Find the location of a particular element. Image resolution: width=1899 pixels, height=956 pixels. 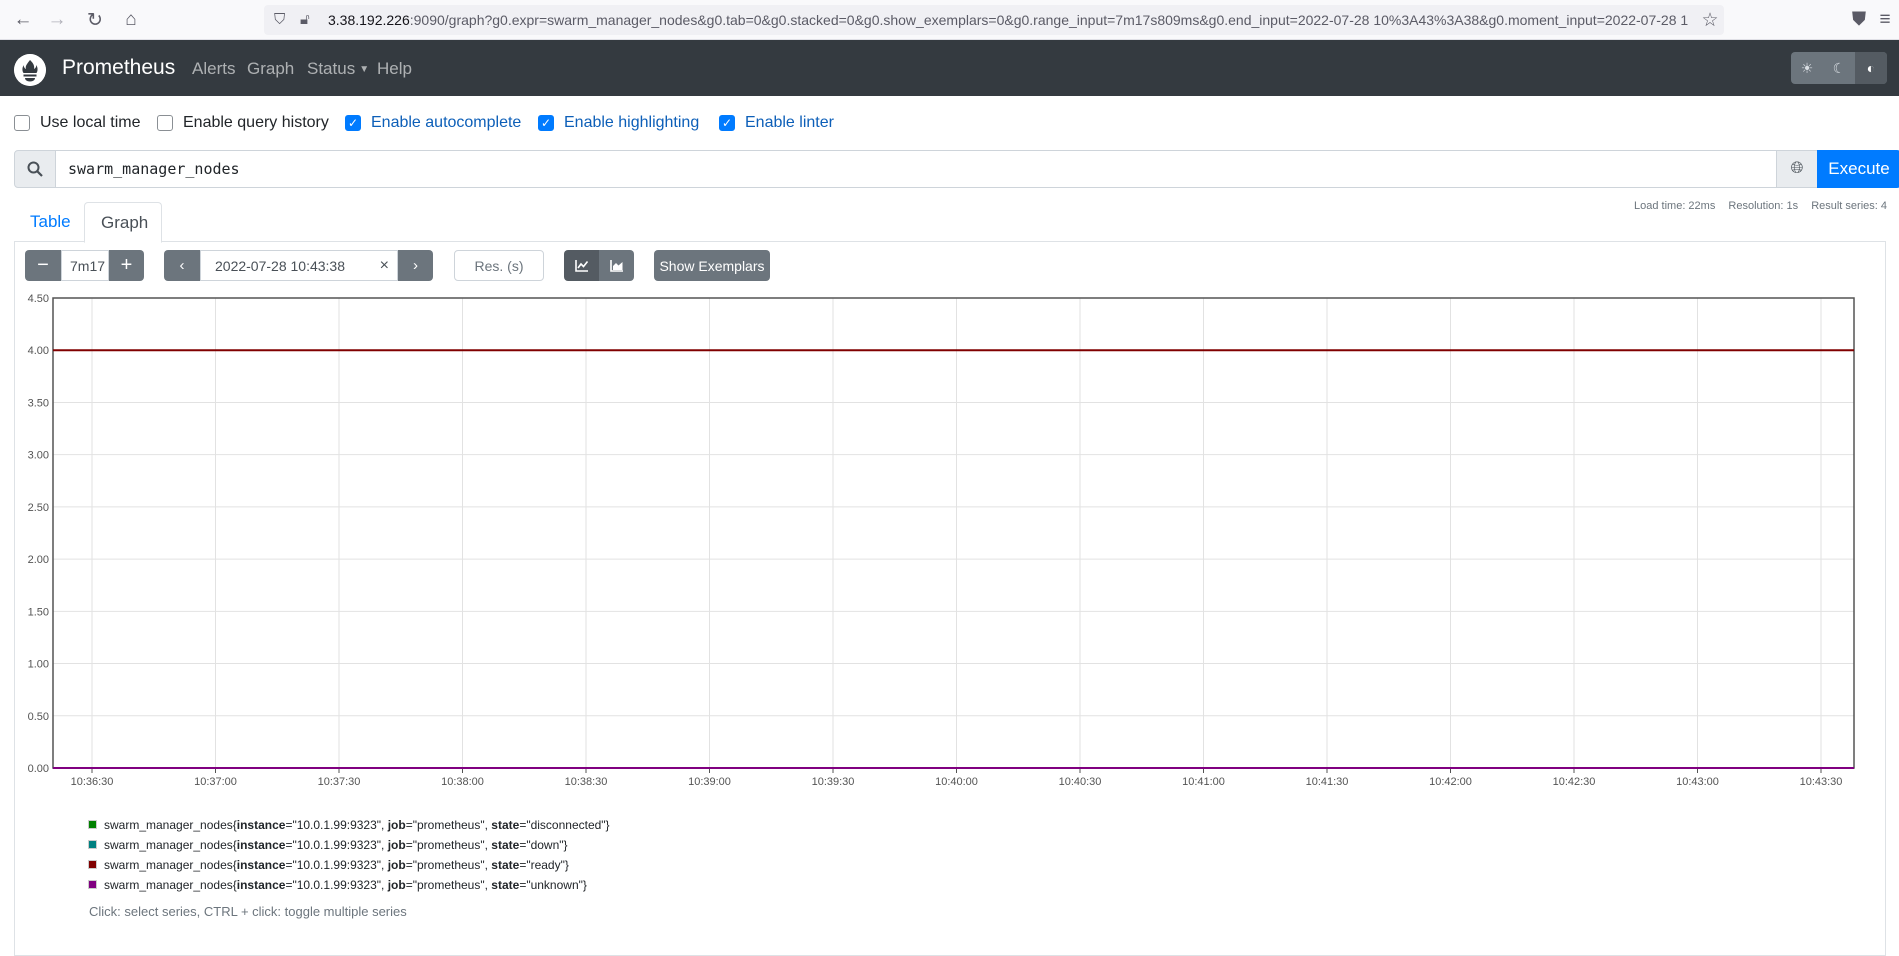

option-label: Enable query history is located at coordinates (256, 122).